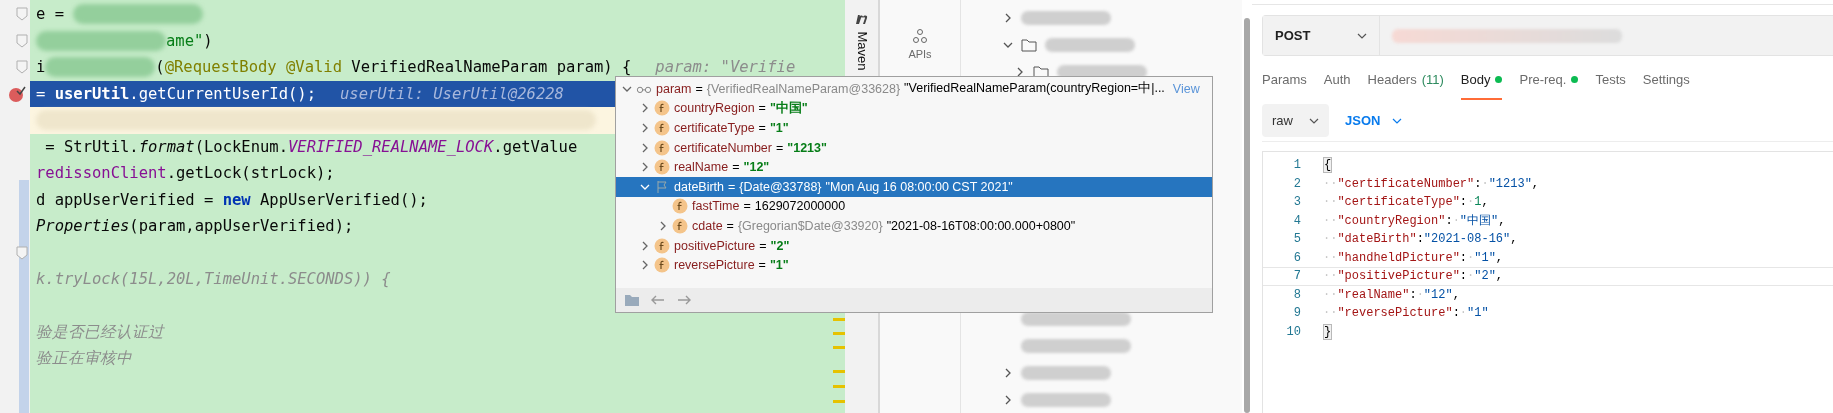 The height and width of the screenshot is (413, 1833). What do you see at coordinates (1405, 86) in the screenshot?
I see `request-tab: Headers (11)` at bounding box center [1405, 86].